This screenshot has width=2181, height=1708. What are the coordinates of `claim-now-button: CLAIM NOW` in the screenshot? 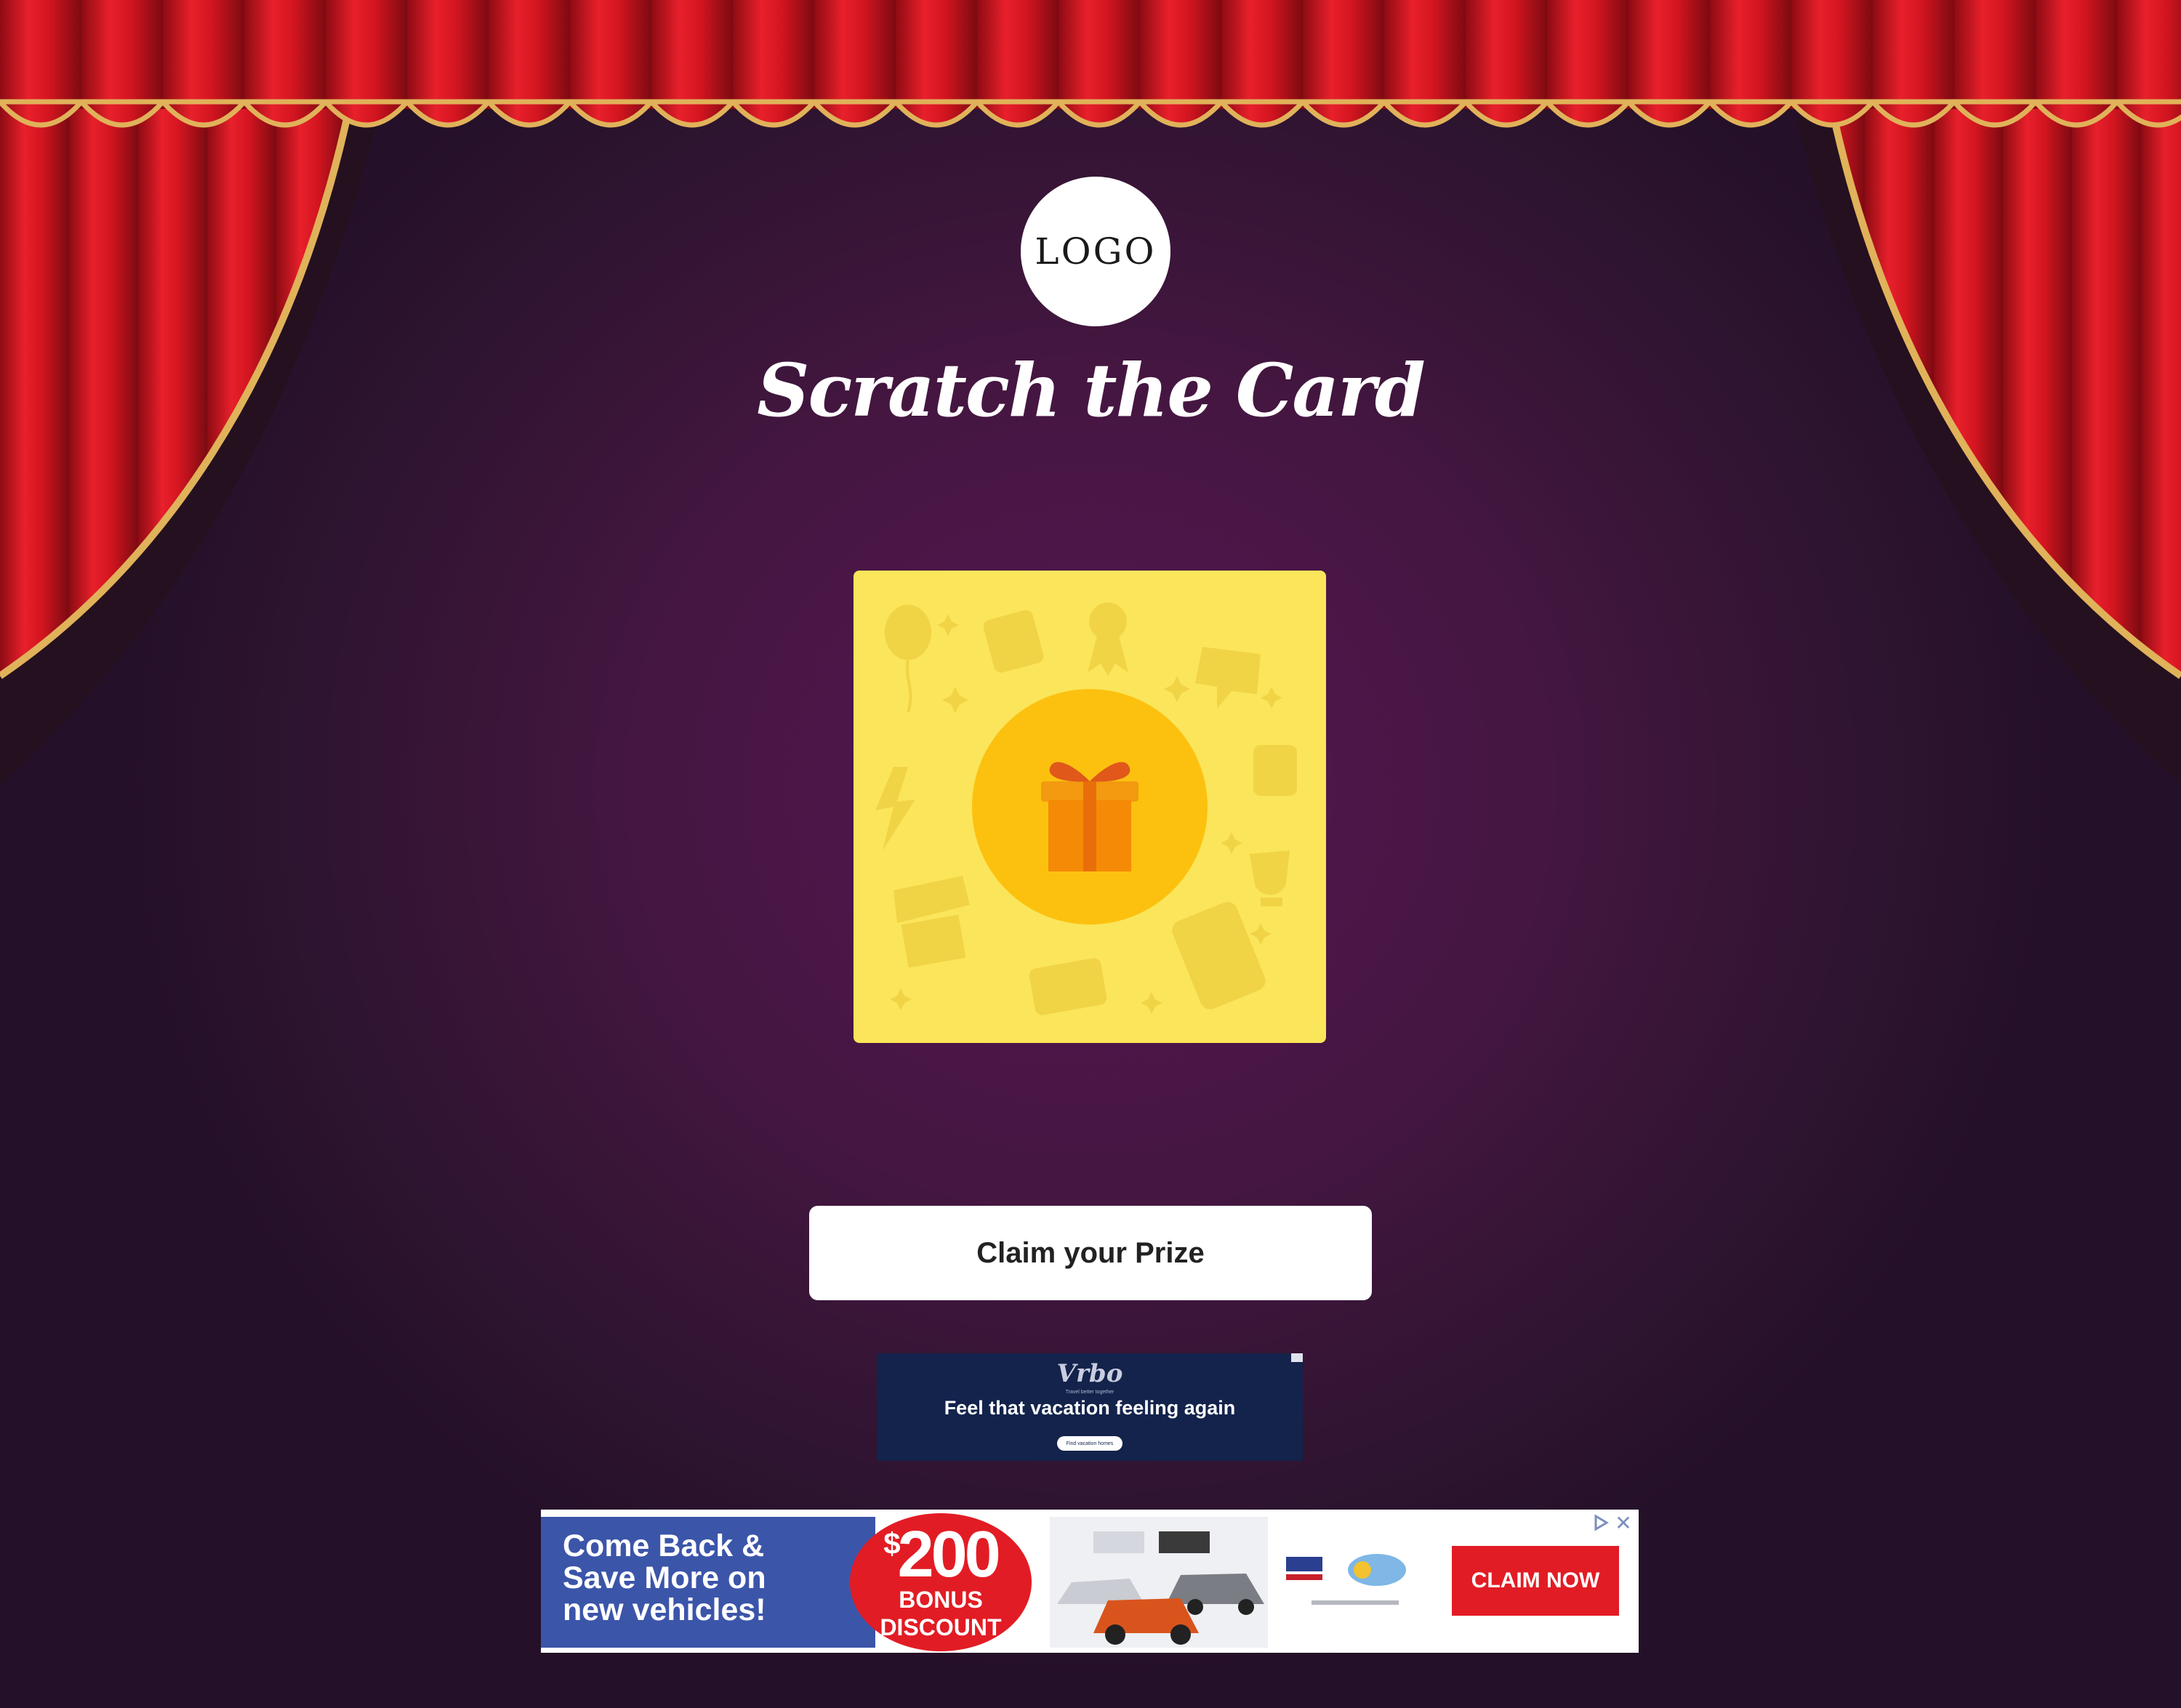 It's located at (1536, 1581).